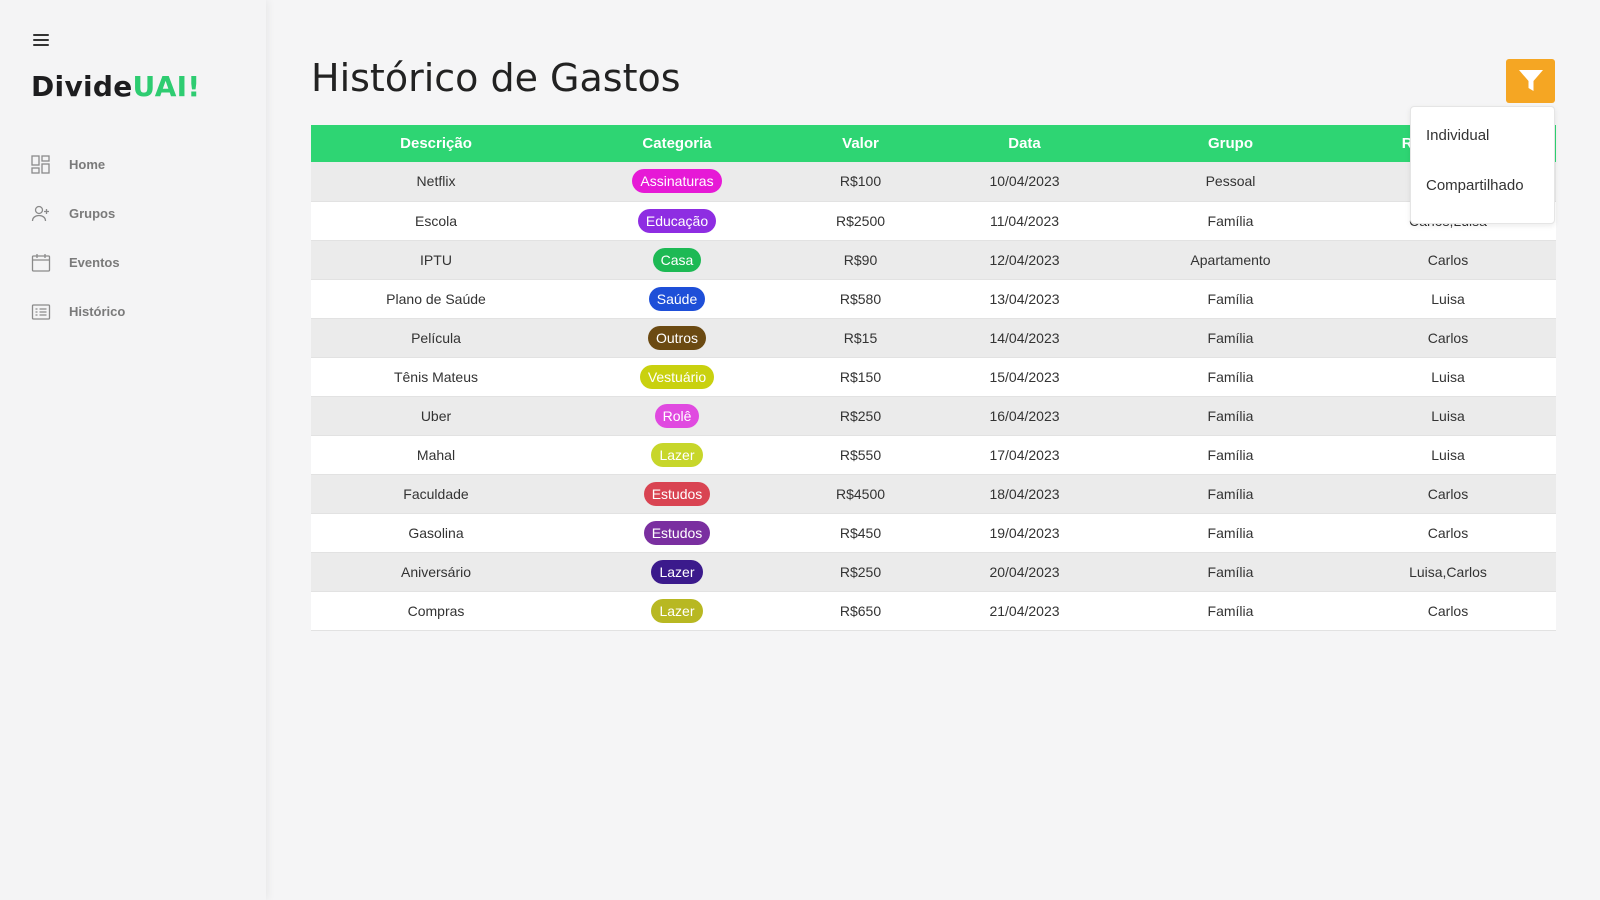 Image resolution: width=1600 pixels, height=900 pixels. What do you see at coordinates (860, 298) in the screenshot?
I see `cell-valor: R$580` at bounding box center [860, 298].